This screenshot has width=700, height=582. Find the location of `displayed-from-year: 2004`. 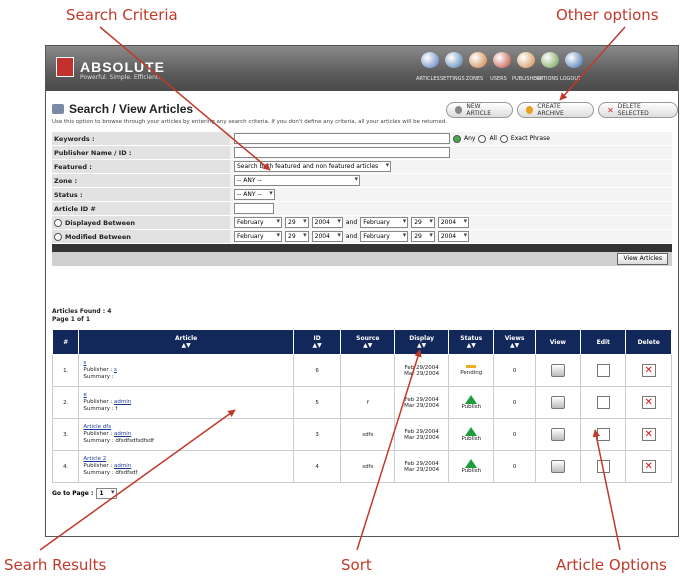

displayed-from-year: 2004 is located at coordinates (327, 222).